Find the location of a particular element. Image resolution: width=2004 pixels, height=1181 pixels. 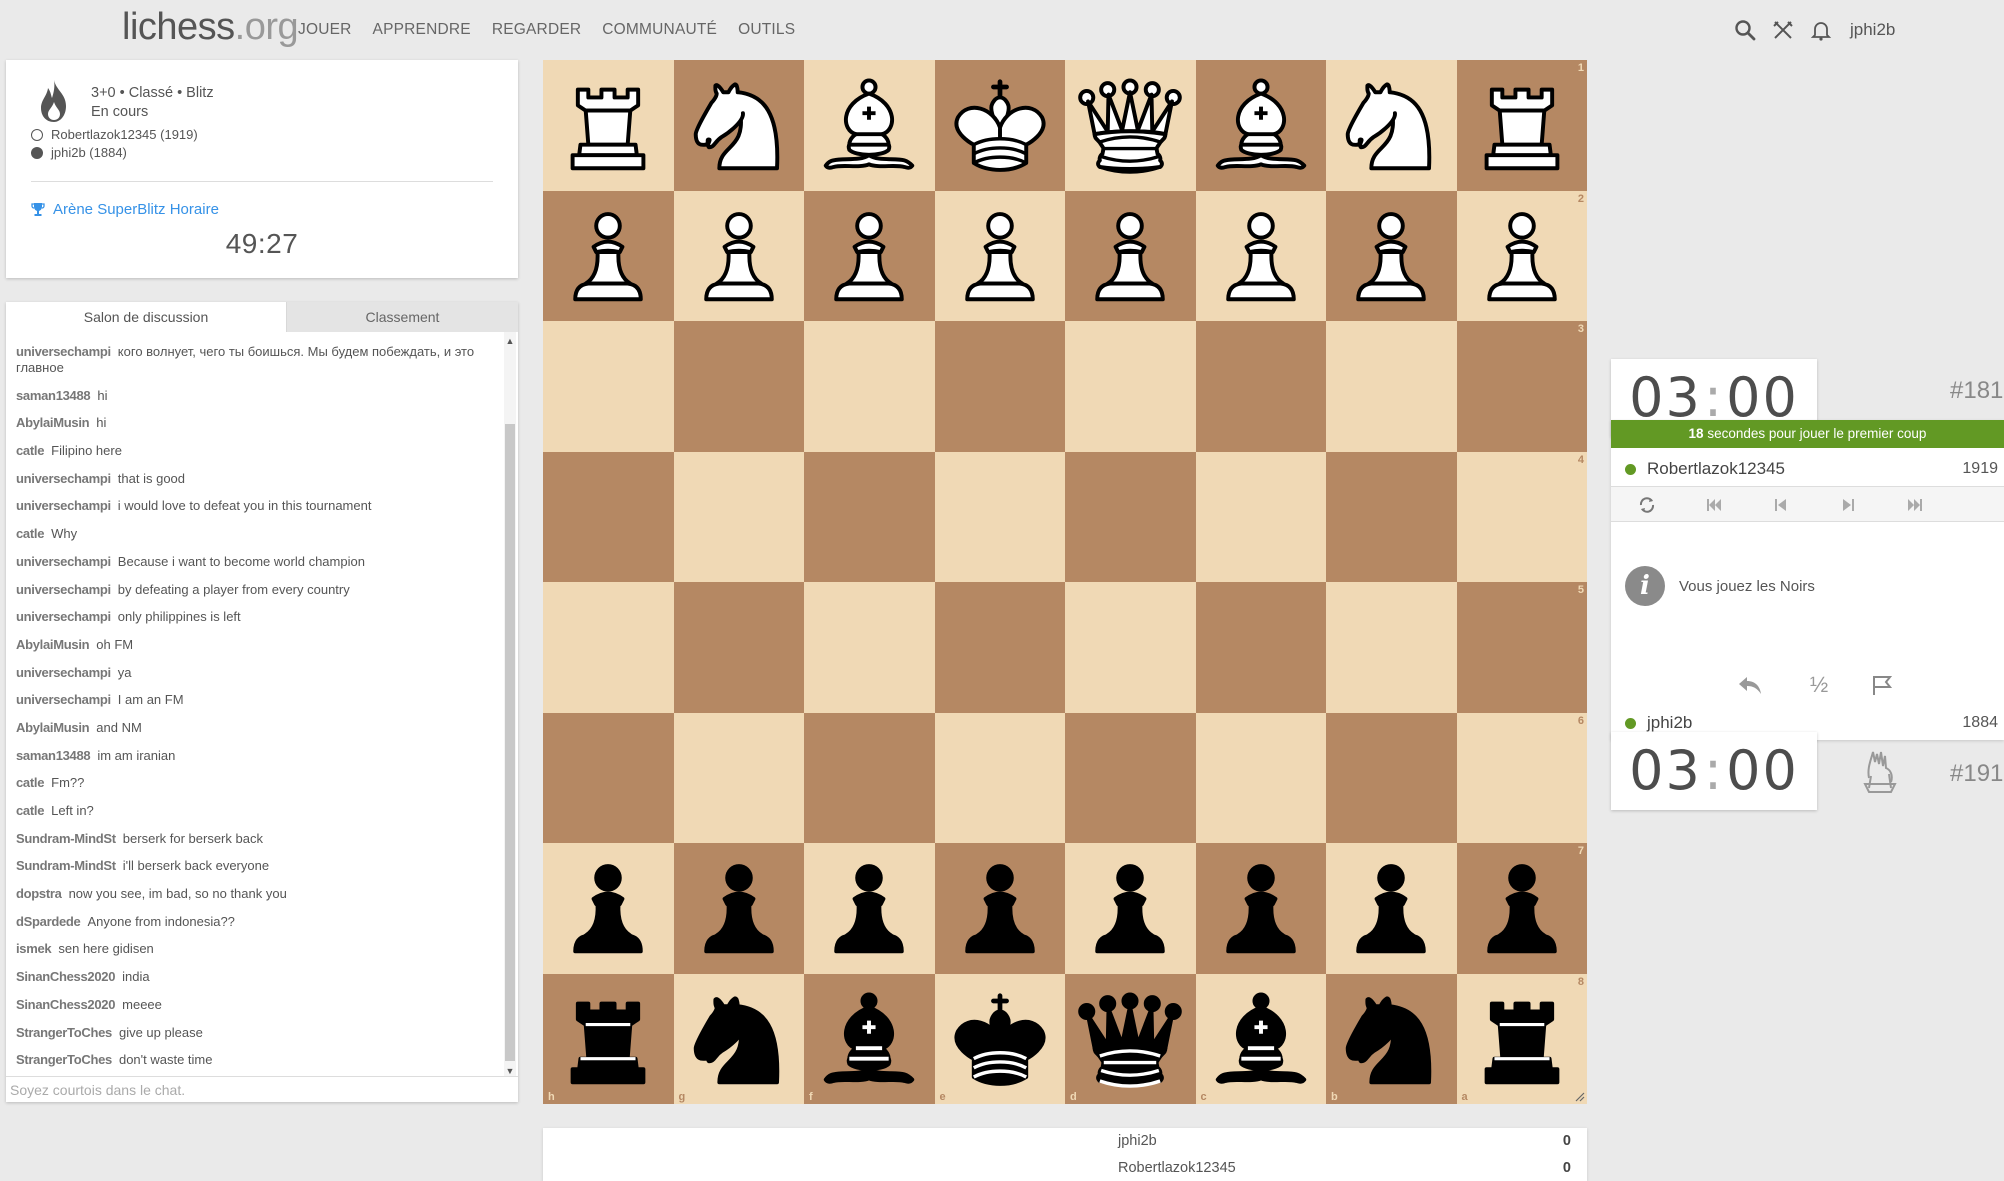

black-knight-icon is located at coordinates (1391, 1039).